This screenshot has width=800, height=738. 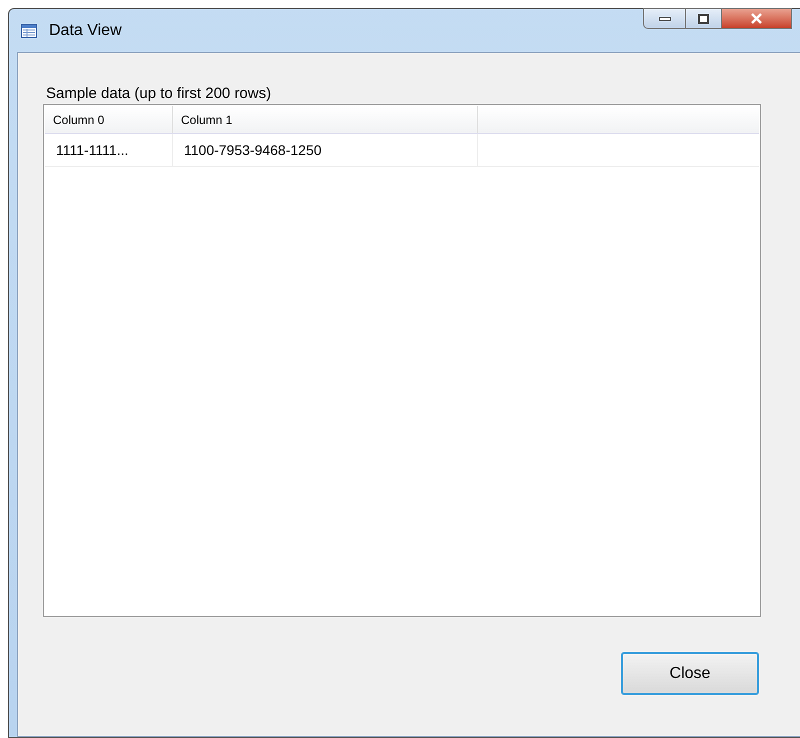 I want to click on close-icon, so click(x=757, y=18).